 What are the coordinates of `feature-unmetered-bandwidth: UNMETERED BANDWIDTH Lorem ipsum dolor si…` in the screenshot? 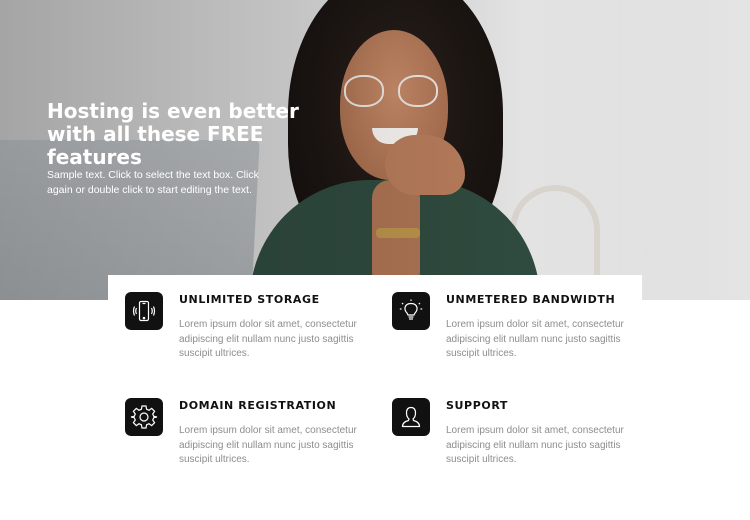 It's located at (517, 337).